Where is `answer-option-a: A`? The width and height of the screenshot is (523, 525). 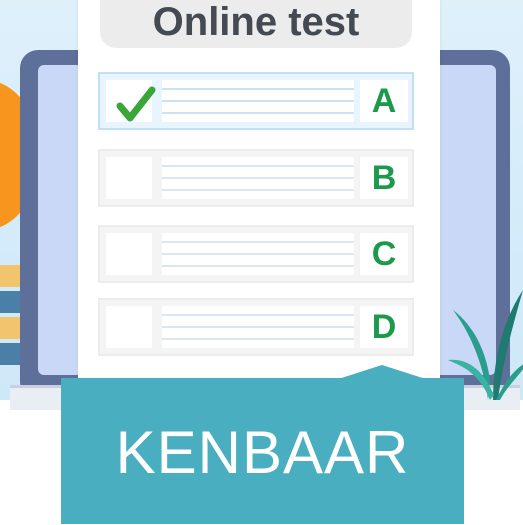 answer-option-a: A is located at coordinates (256, 101).